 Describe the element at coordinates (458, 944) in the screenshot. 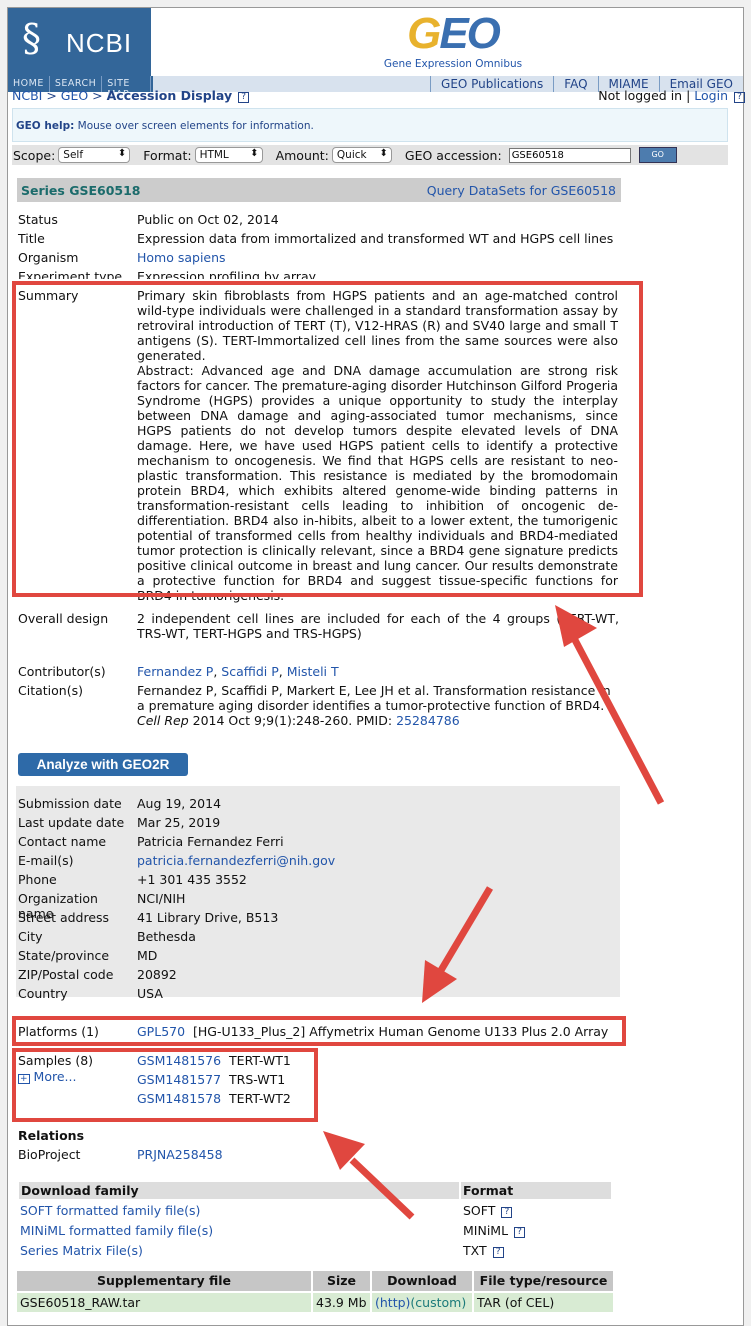

I see `arrow-to-platforms` at that location.